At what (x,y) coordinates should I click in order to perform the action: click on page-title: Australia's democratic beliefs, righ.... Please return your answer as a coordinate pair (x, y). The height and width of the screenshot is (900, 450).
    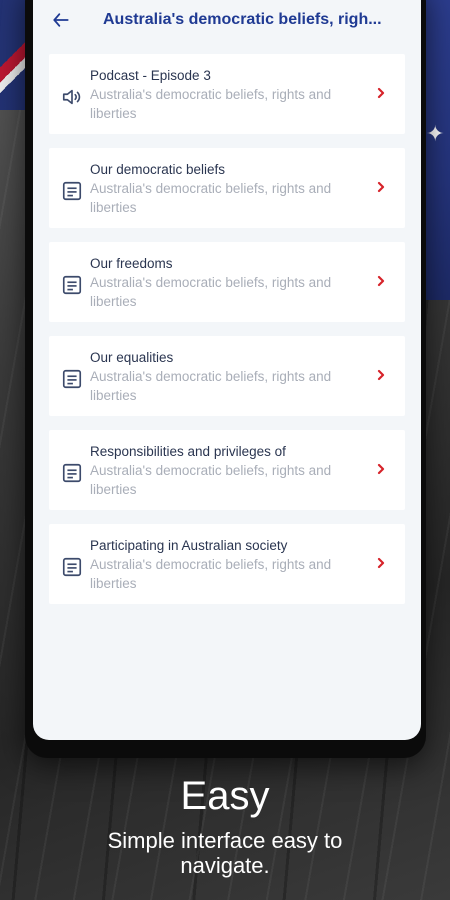
    Looking at the image, I should click on (242, 19).